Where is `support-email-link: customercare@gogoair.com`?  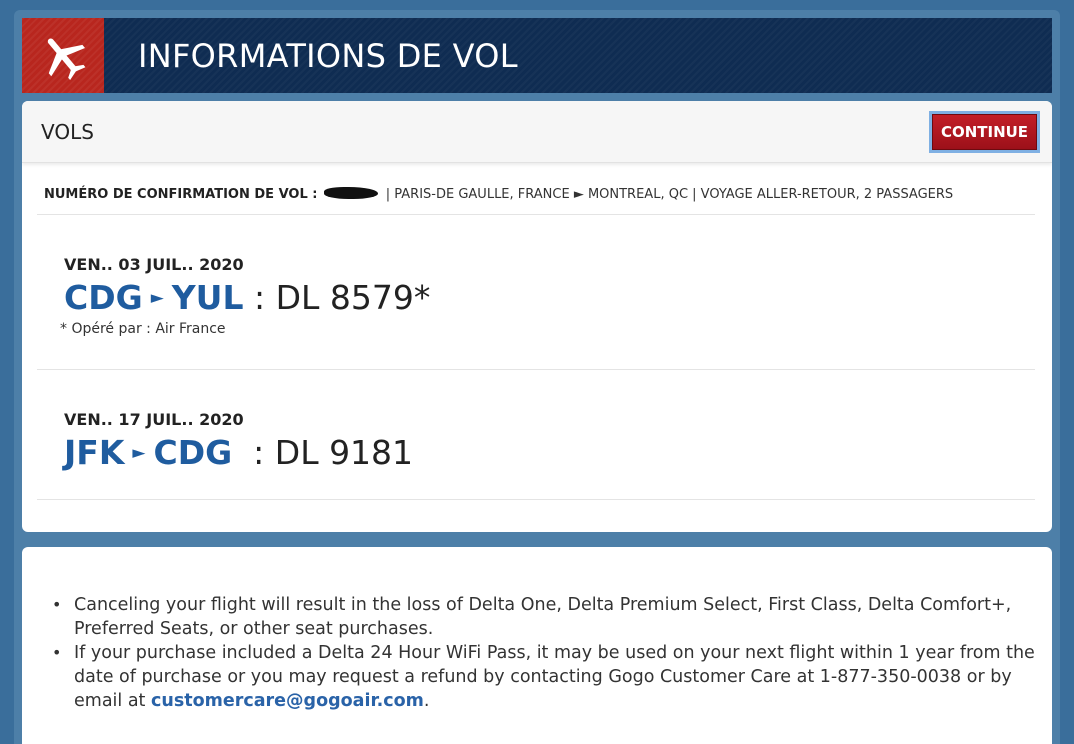
support-email-link: customercare@gogoair.com is located at coordinates (287, 701).